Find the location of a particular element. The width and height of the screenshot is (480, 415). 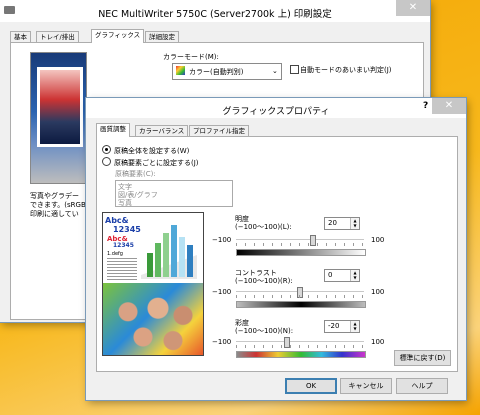

radio-per-element is located at coordinates (106, 161).